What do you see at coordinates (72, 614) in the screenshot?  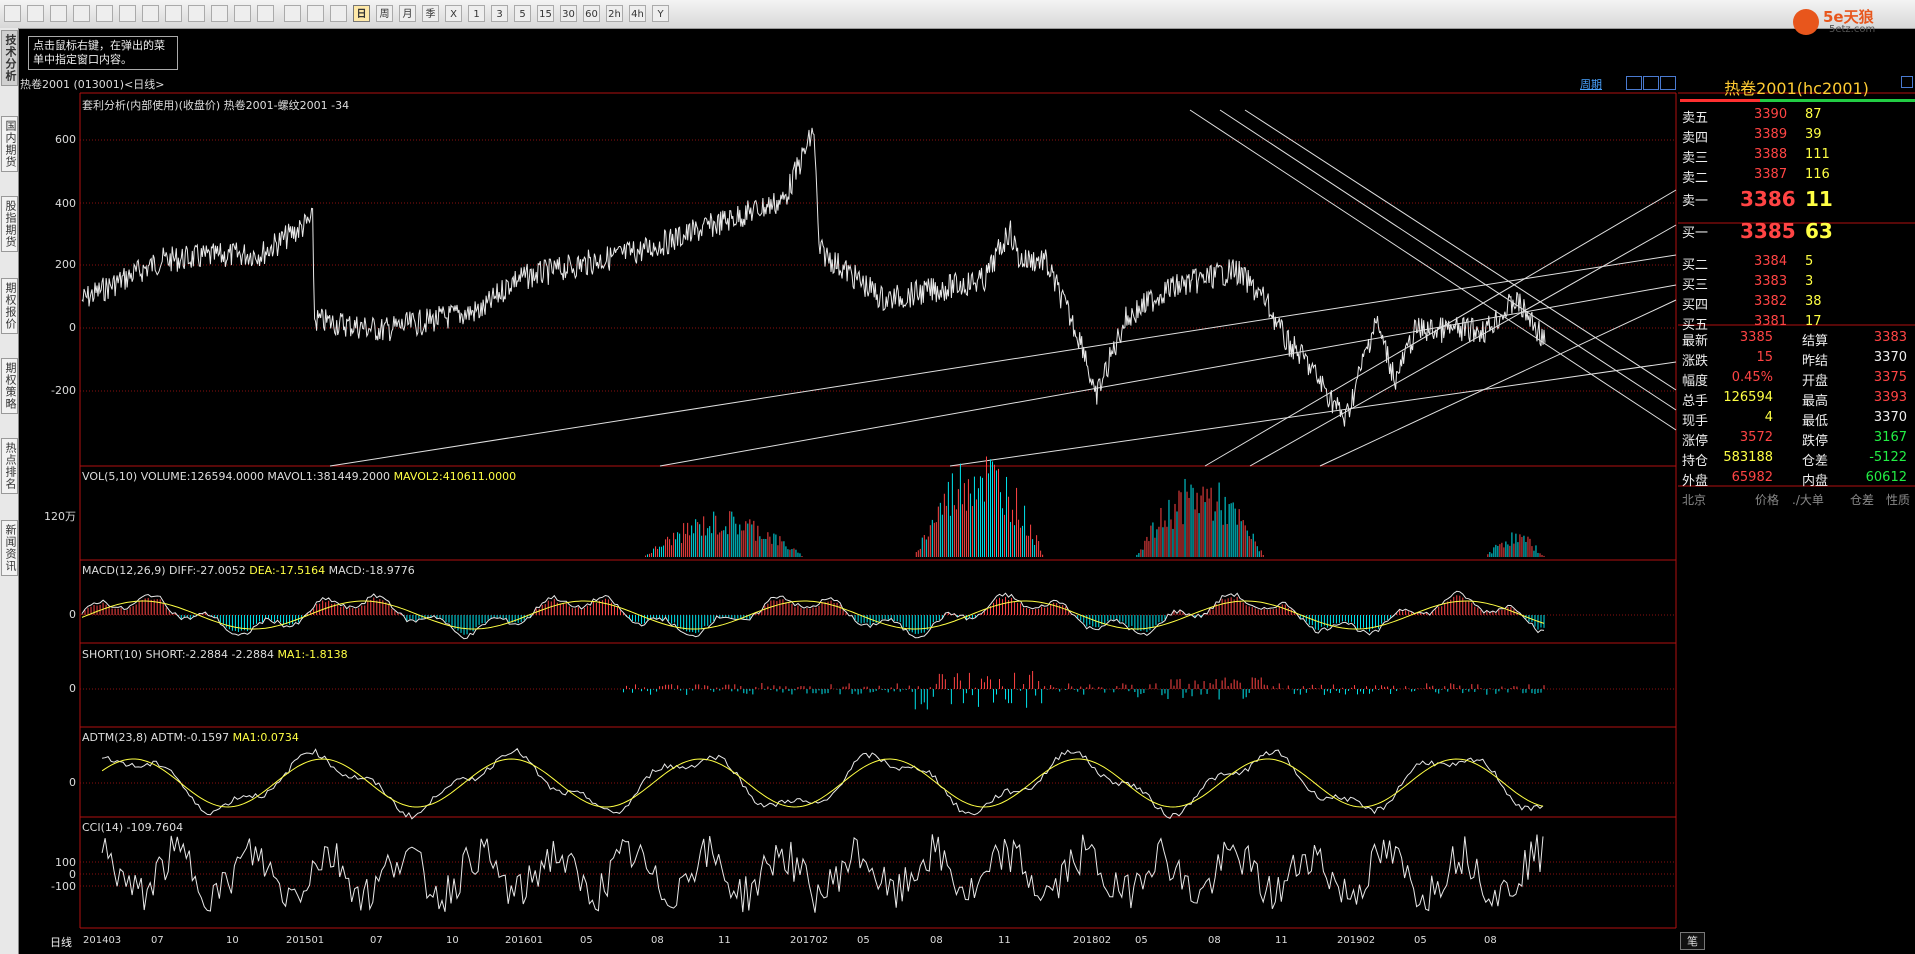 I see `macd-ytick: 0` at bounding box center [72, 614].